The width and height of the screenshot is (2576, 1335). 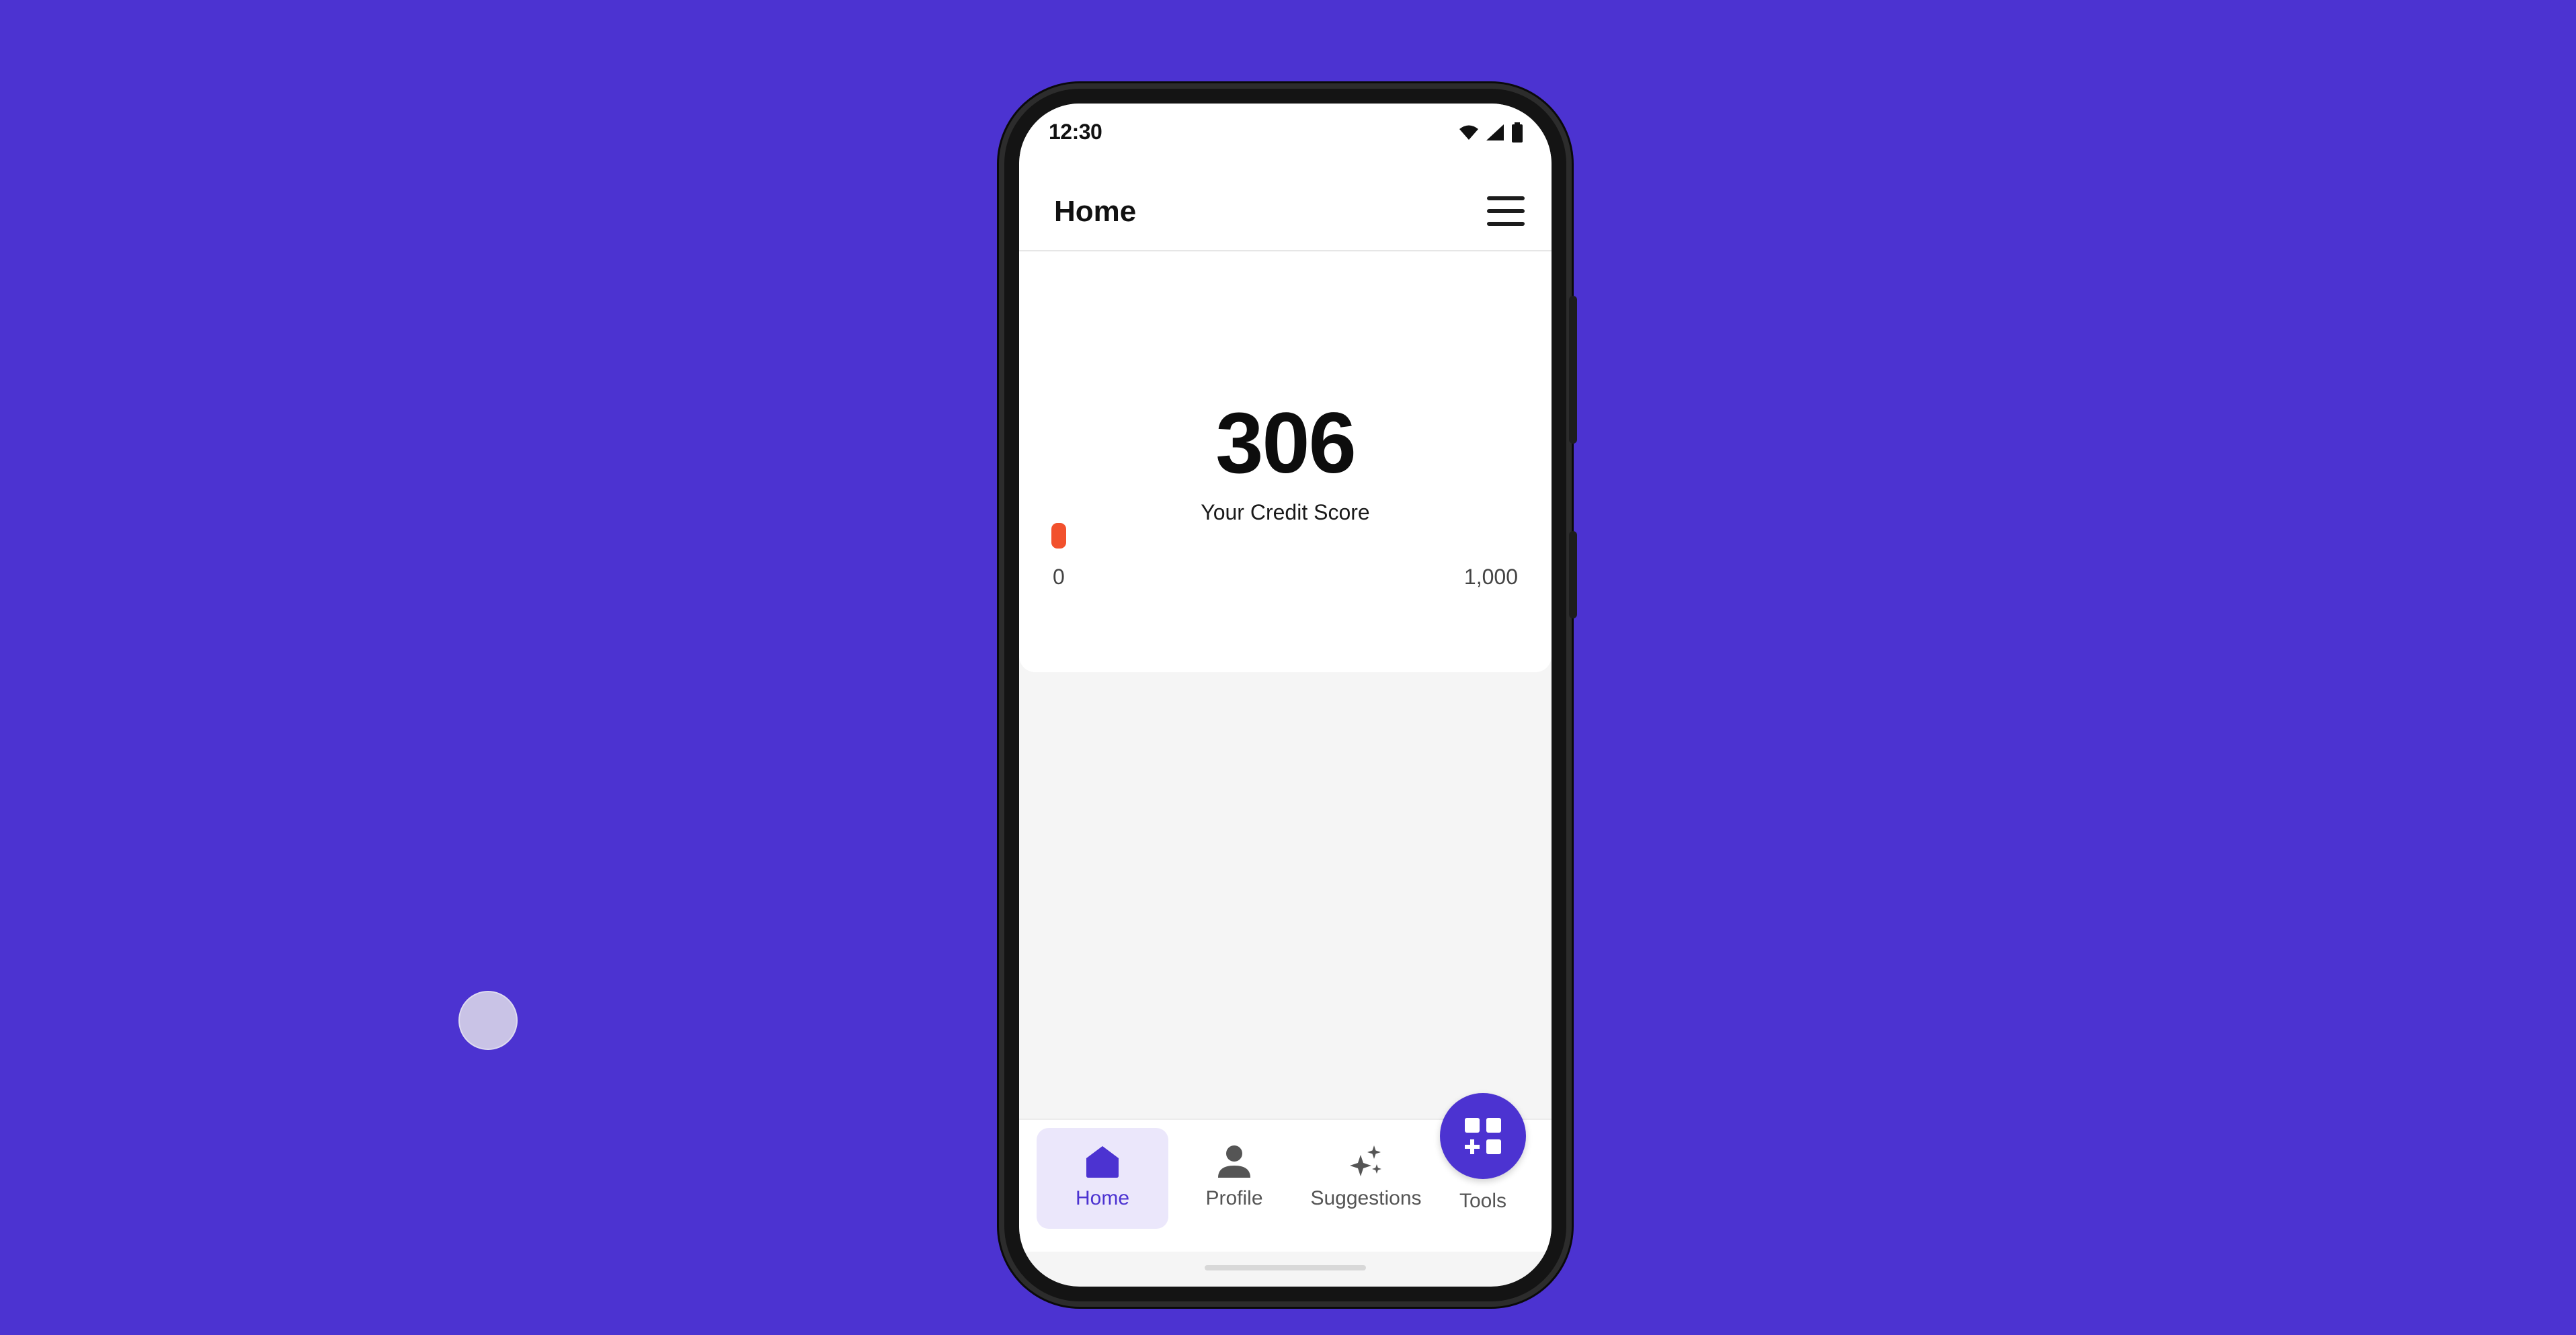 What do you see at coordinates (1286, 443) in the screenshot?
I see `credit-score-value: 306` at bounding box center [1286, 443].